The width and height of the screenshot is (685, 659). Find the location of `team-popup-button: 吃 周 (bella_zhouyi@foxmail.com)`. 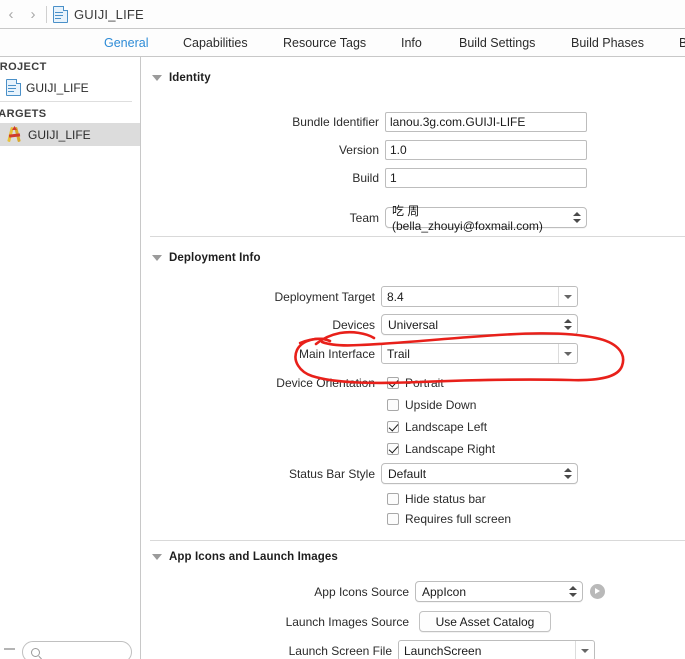

team-popup-button: 吃 周 (bella_zhouyi@foxmail.com) is located at coordinates (486, 218).